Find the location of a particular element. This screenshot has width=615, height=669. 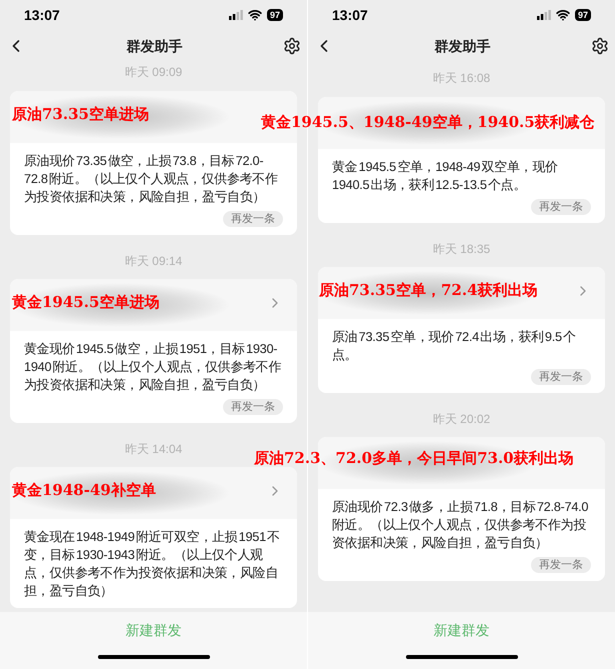

message-body: 黄金现在 1948-1949 附近可双空，止损 1951 不变，目标 1930-1943 附近。（以上仅个人观点，仅供参考不作为投资依据和决策，风险自担，盈亏自负） is located at coordinates (152, 564).